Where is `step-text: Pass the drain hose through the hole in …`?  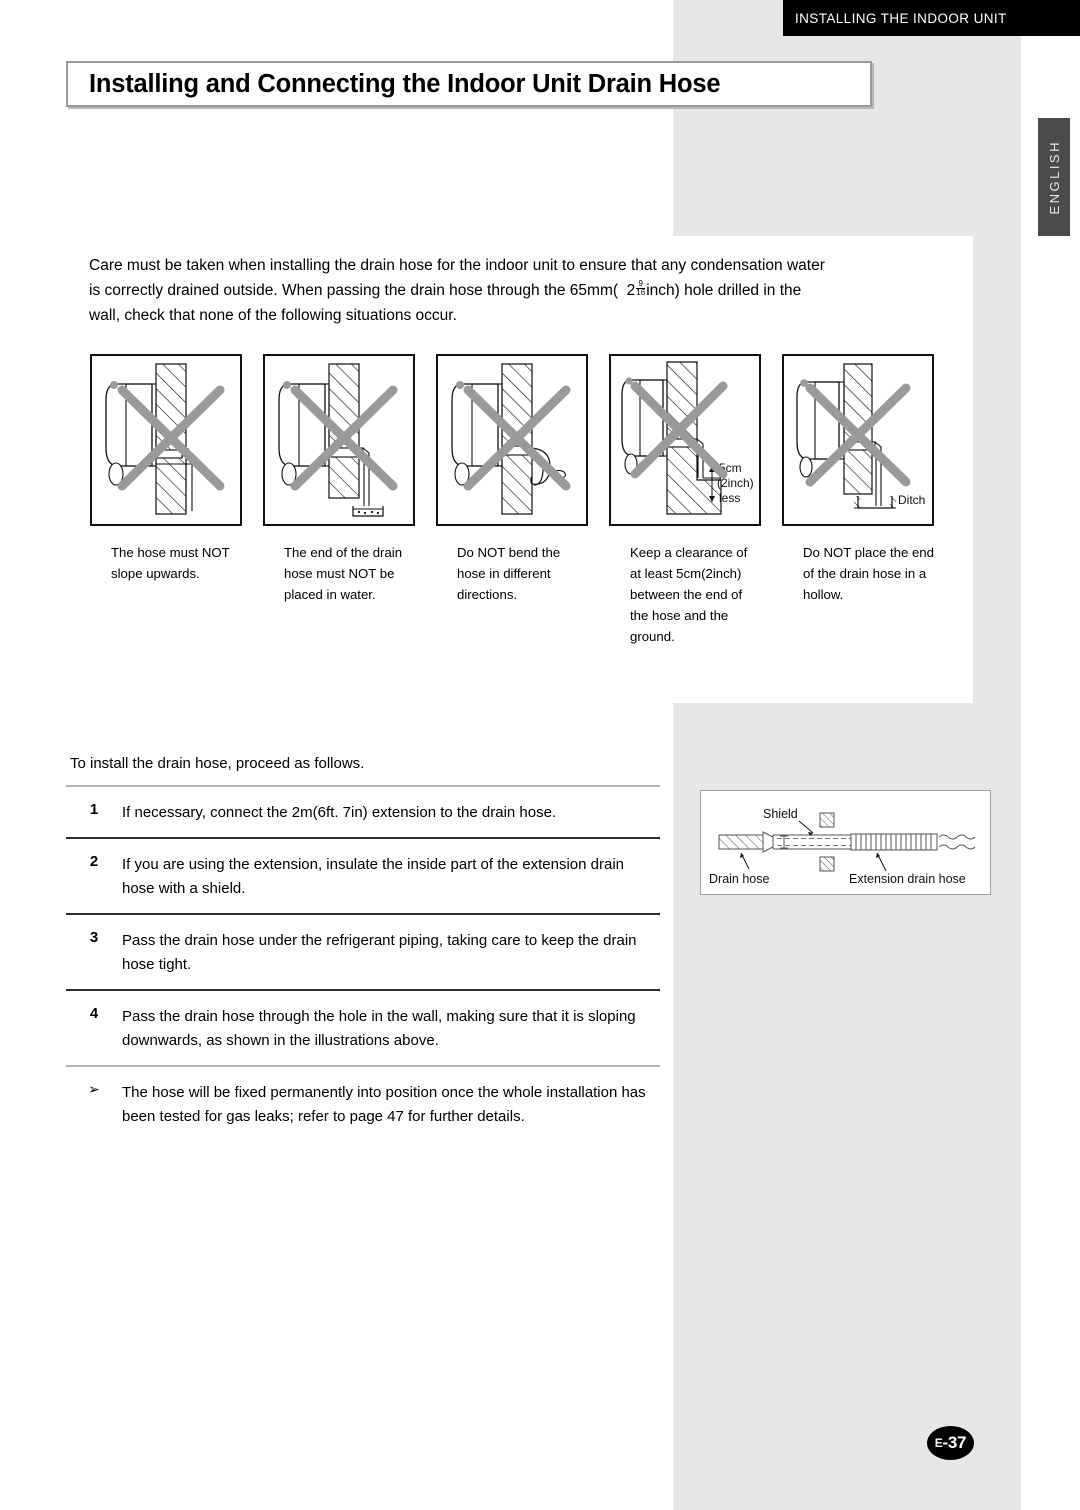
step-text: Pass the drain hose through the hole in … is located at coordinates (379, 1028).